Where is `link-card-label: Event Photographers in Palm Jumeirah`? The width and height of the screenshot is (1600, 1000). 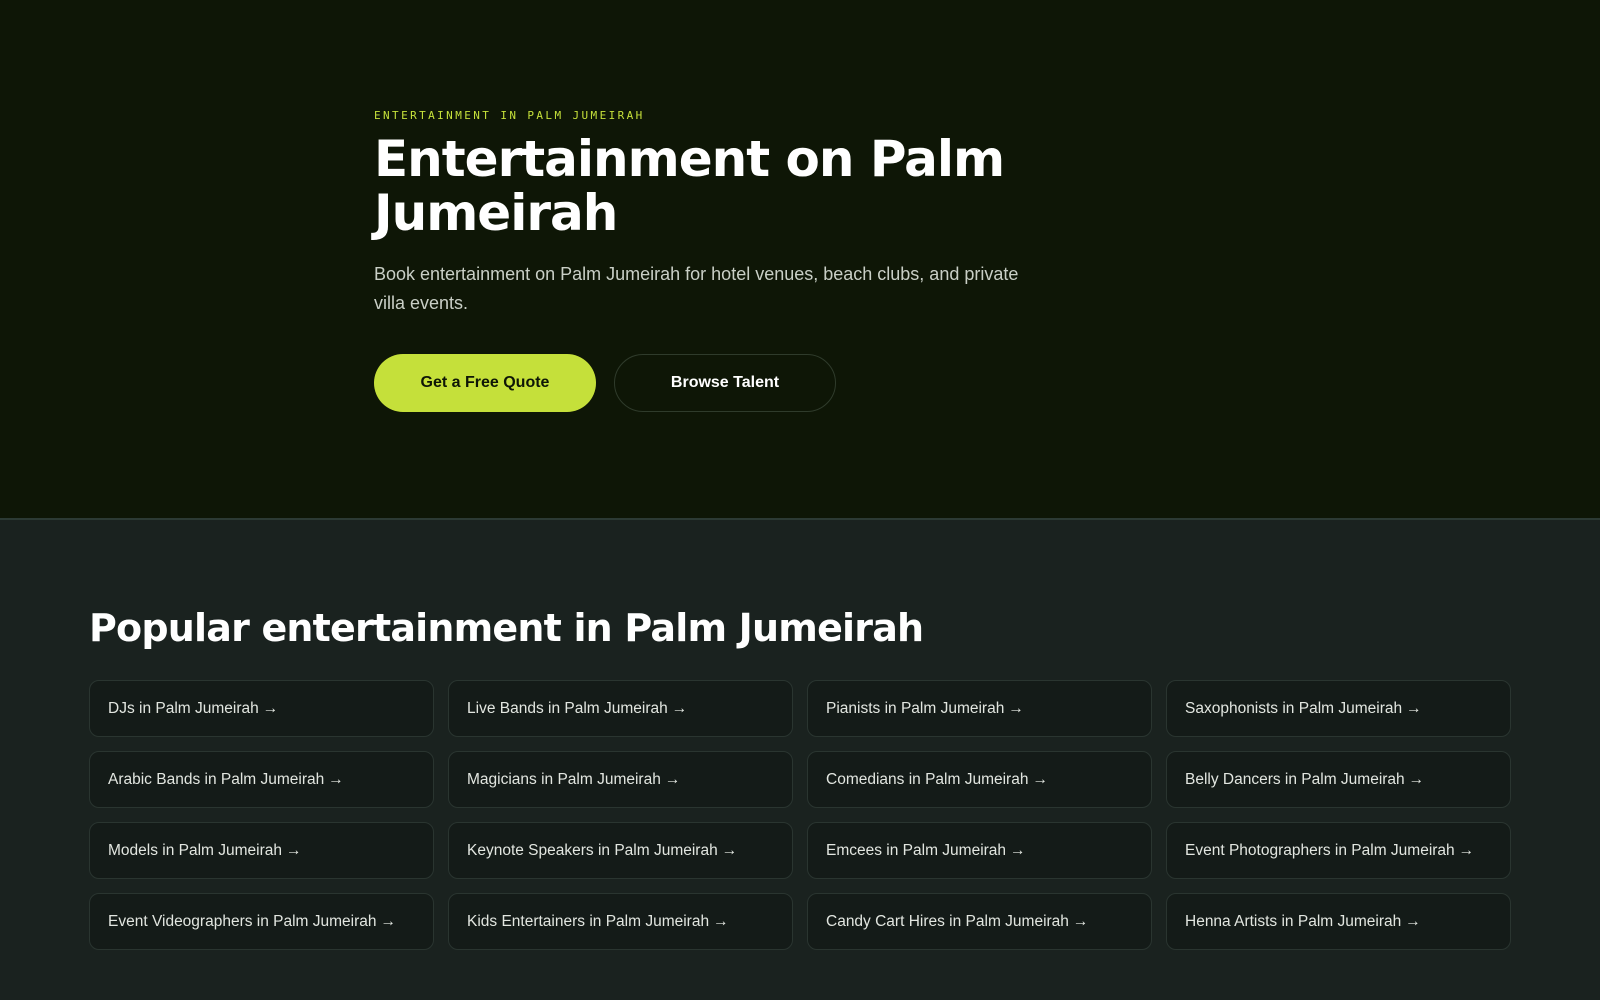 link-card-label: Event Photographers in Palm Jumeirah is located at coordinates (1320, 850).